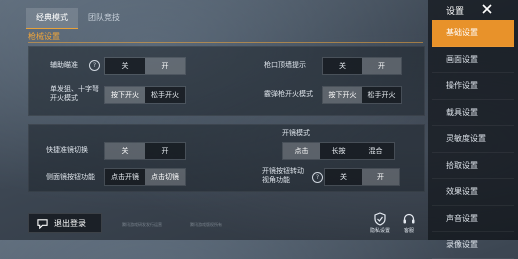 This screenshot has height=259, width=518. I want to click on customer-service-label: 客服, so click(408, 231).